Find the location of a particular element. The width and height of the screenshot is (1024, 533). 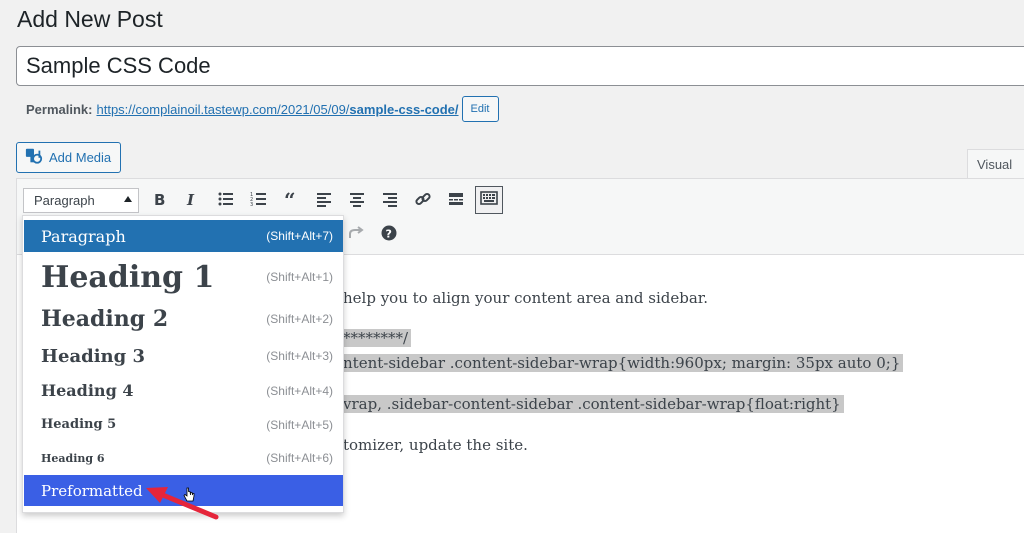

help-button: ? is located at coordinates (389, 235).